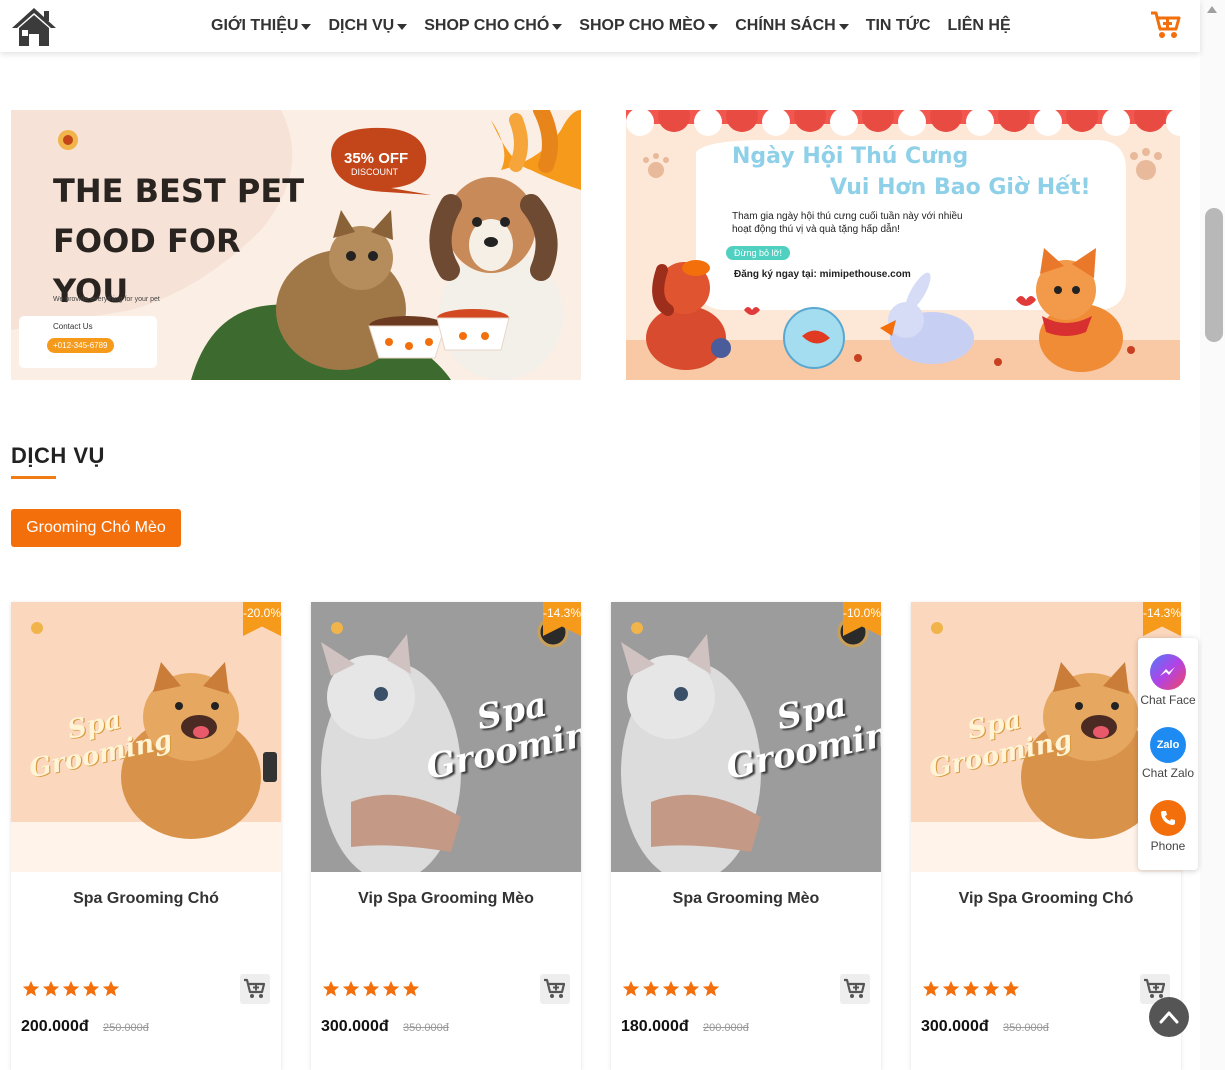 Image resolution: width=1225 pixels, height=1070 pixels. What do you see at coordinates (1026, 1028) in the screenshot?
I see `product-old-price: 350.000đ` at bounding box center [1026, 1028].